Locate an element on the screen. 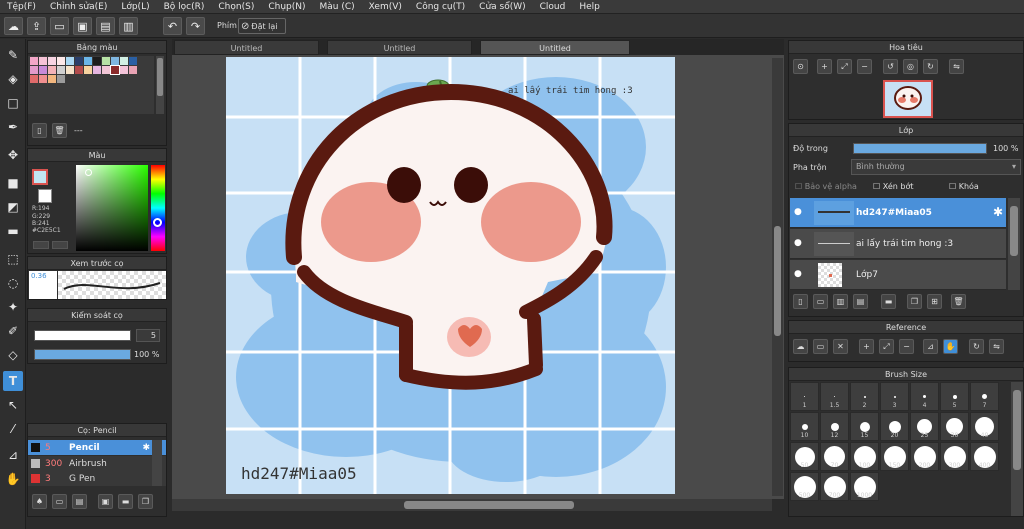  hue-slider-thumb is located at coordinates (157, 222).